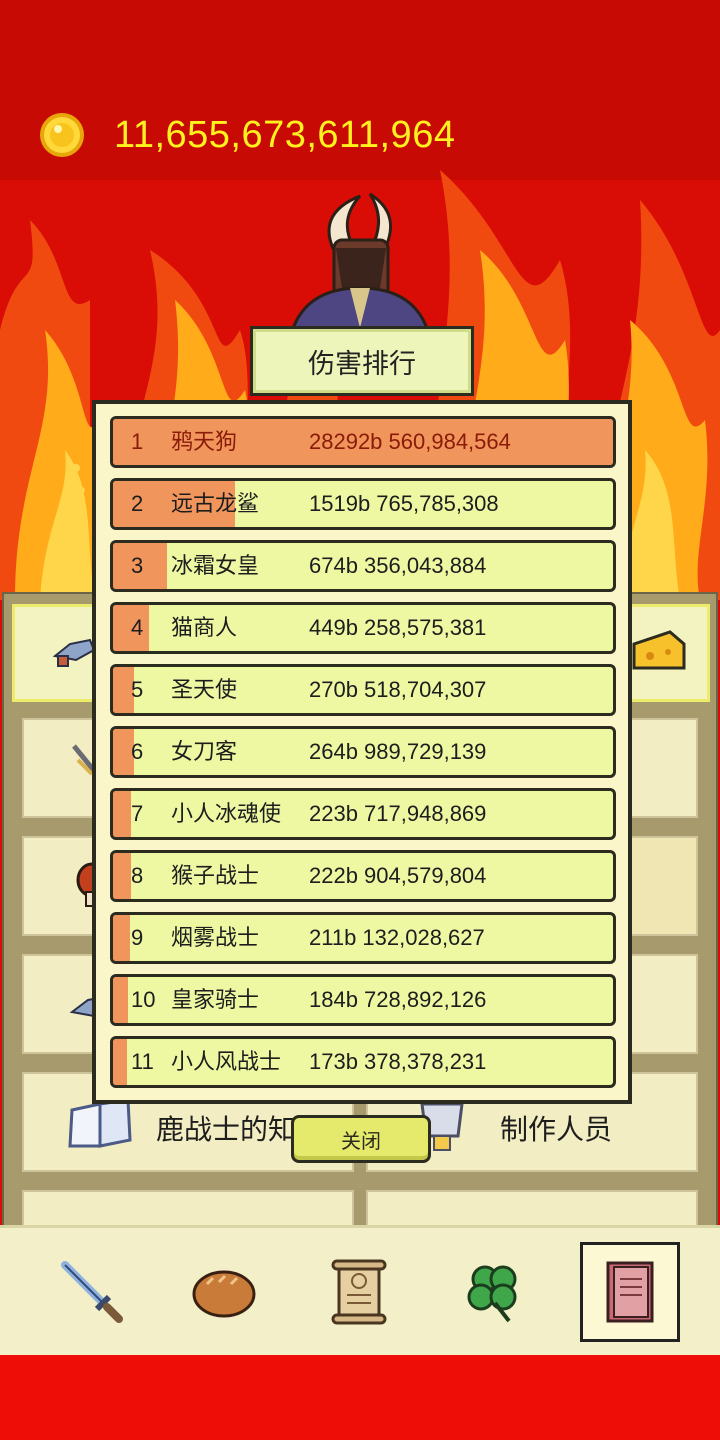 The height and width of the screenshot is (1440, 720). I want to click on ranking-row: 3 冰霜女皇 674b 356,043,884, so click(363, 566).